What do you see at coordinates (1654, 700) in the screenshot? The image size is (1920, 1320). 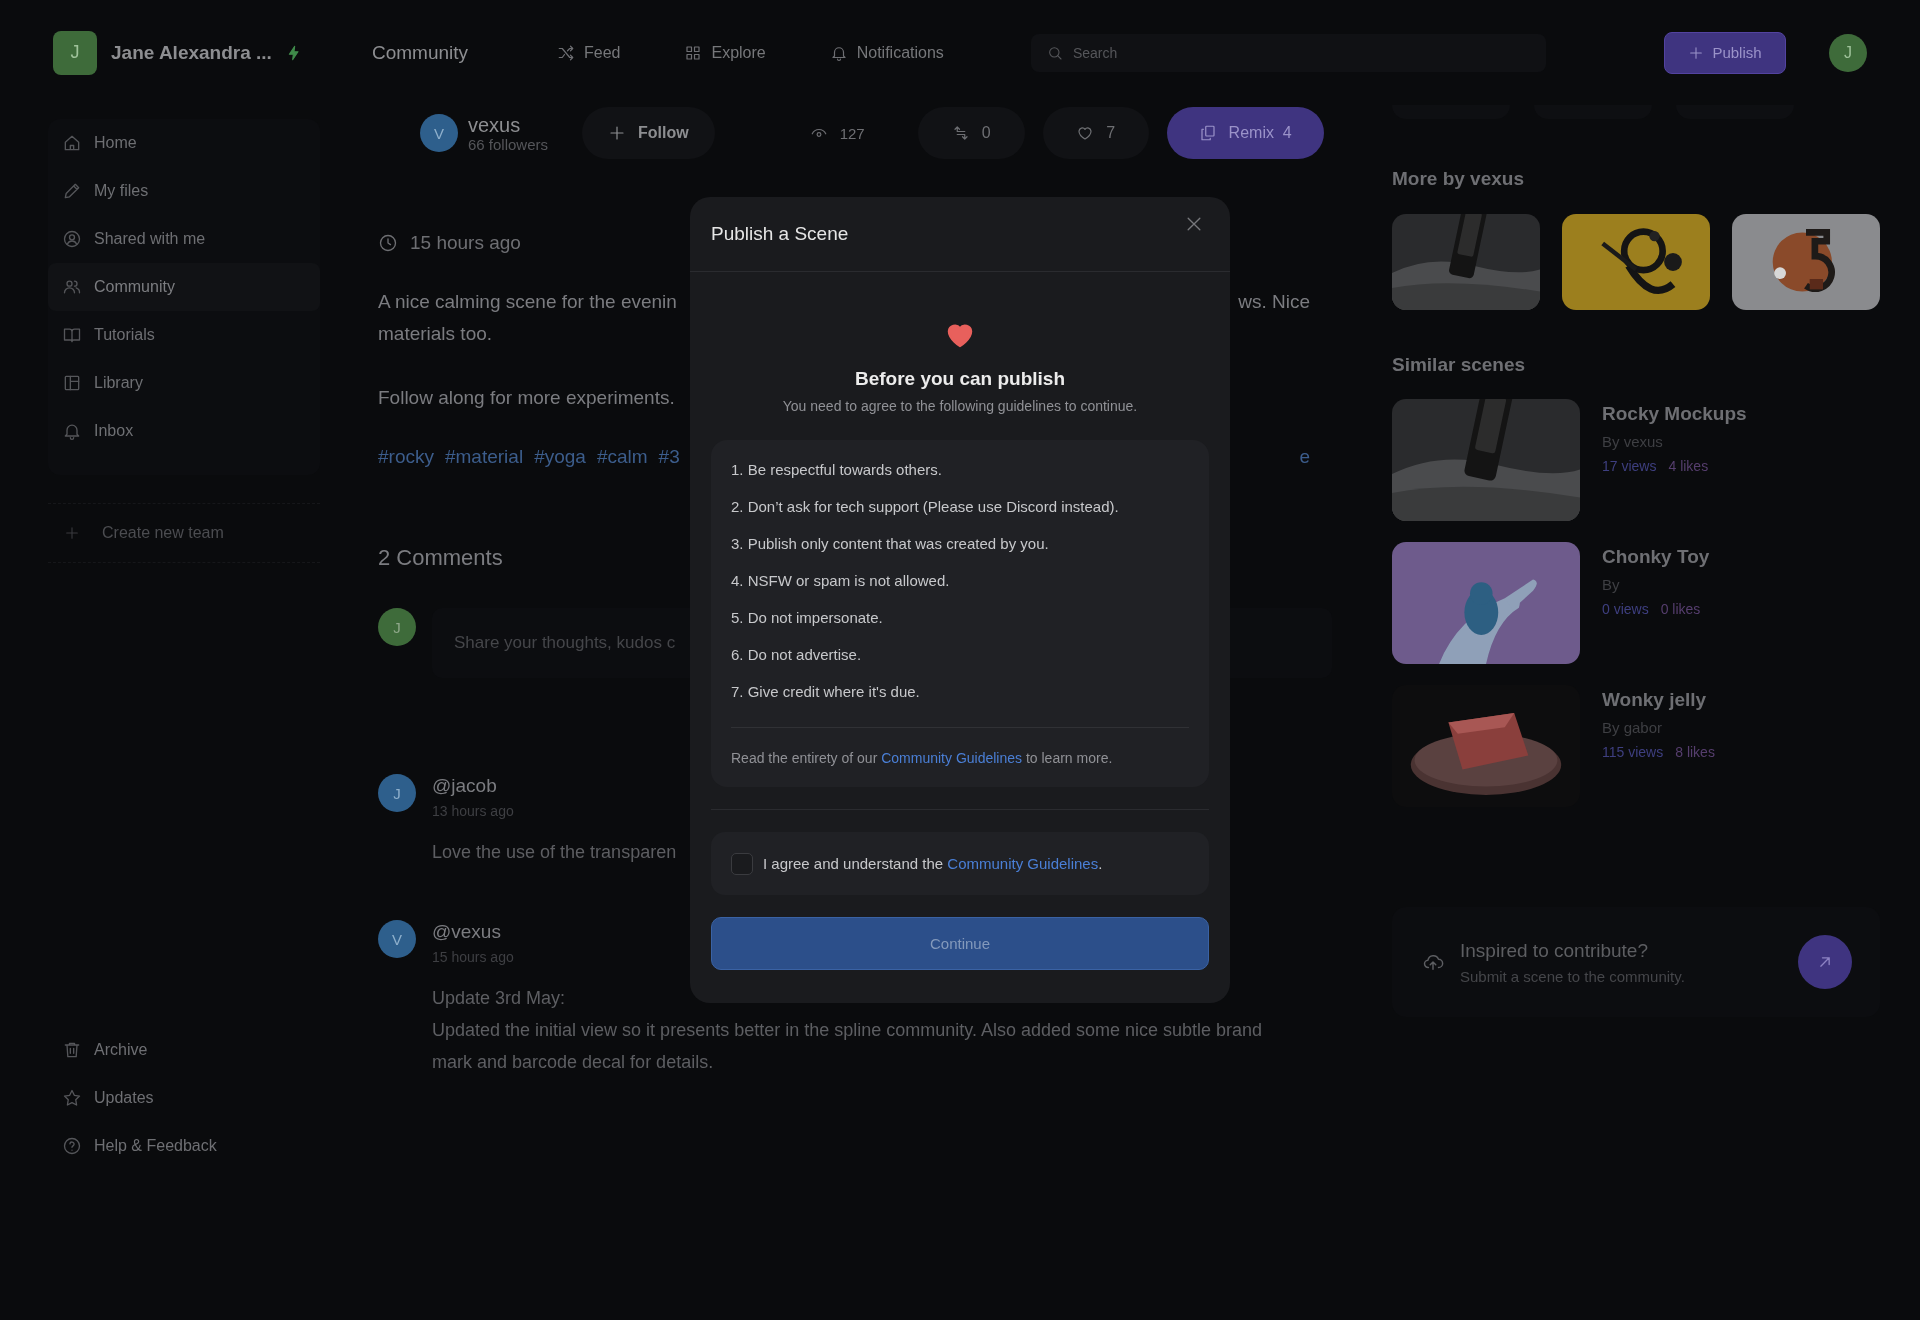 I see `scene-title: Wonky jelly` at bounding box center [1654, 700].